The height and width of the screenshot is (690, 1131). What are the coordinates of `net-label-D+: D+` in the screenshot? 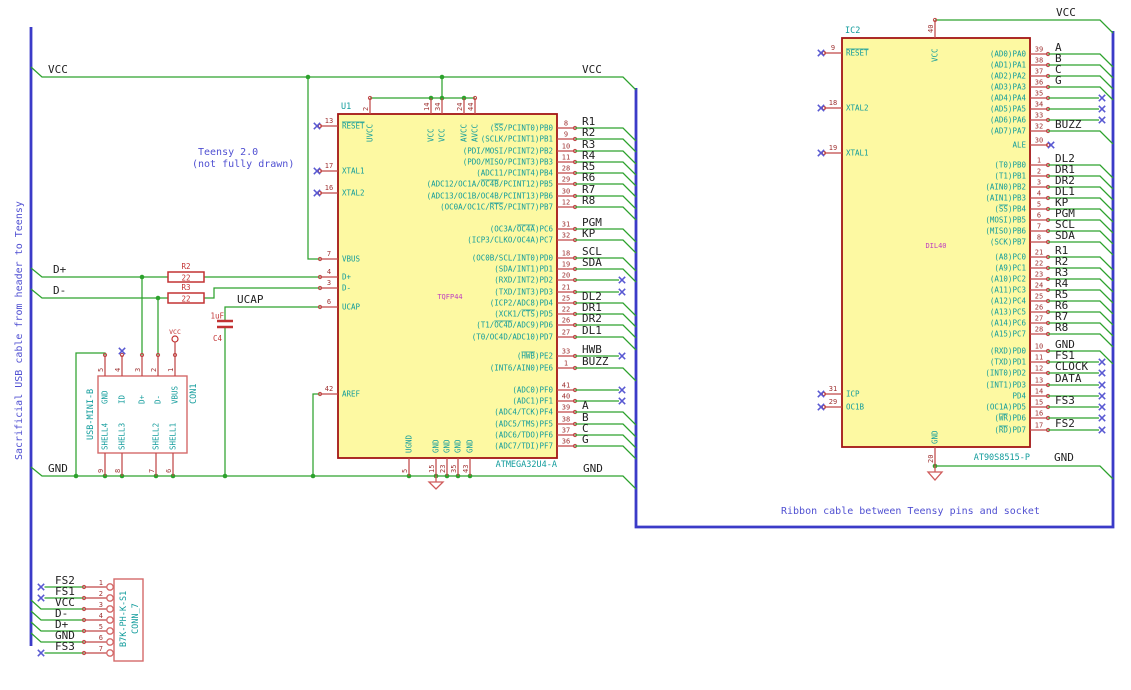 It's located at (60, 269).